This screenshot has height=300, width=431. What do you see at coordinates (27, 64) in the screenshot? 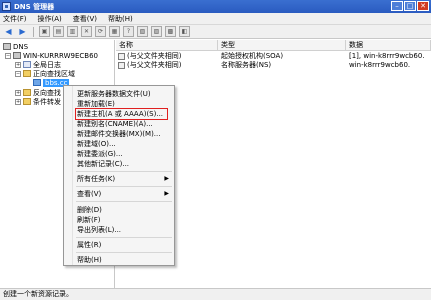
I see `log-icon` at bounding box center [27, 64].